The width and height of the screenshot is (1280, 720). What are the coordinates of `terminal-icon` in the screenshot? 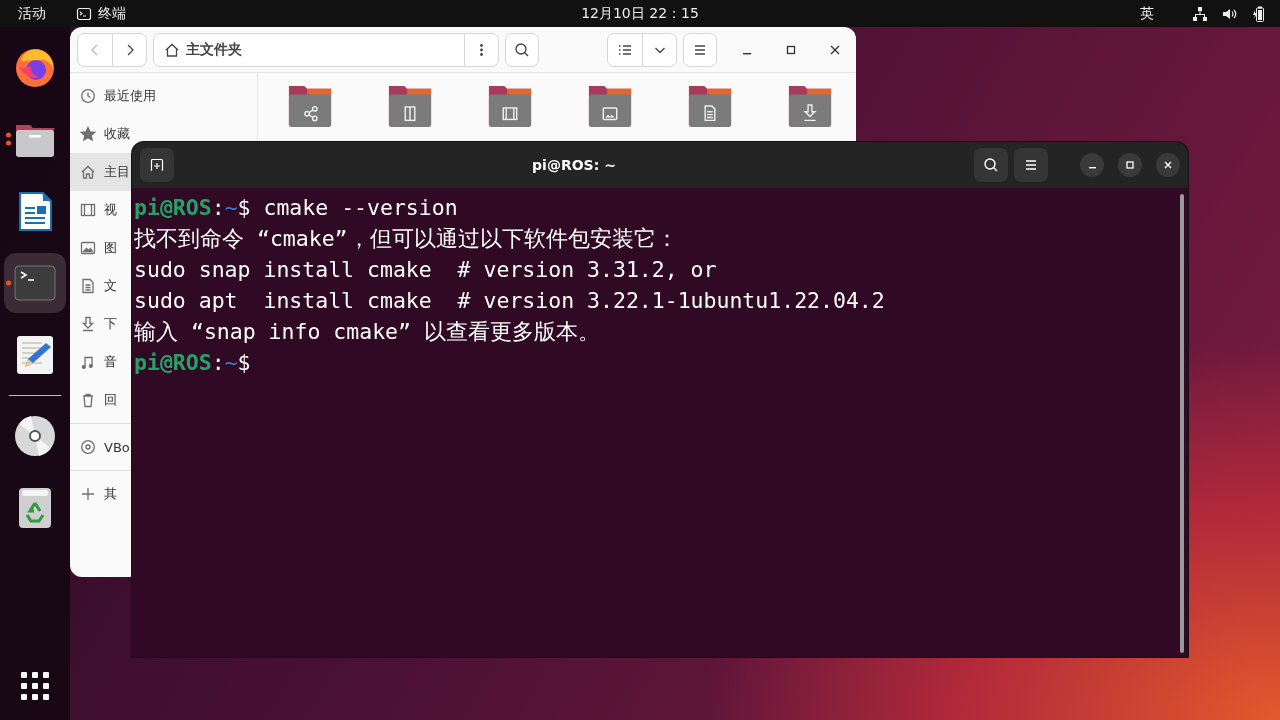 It's located at (84, 13).